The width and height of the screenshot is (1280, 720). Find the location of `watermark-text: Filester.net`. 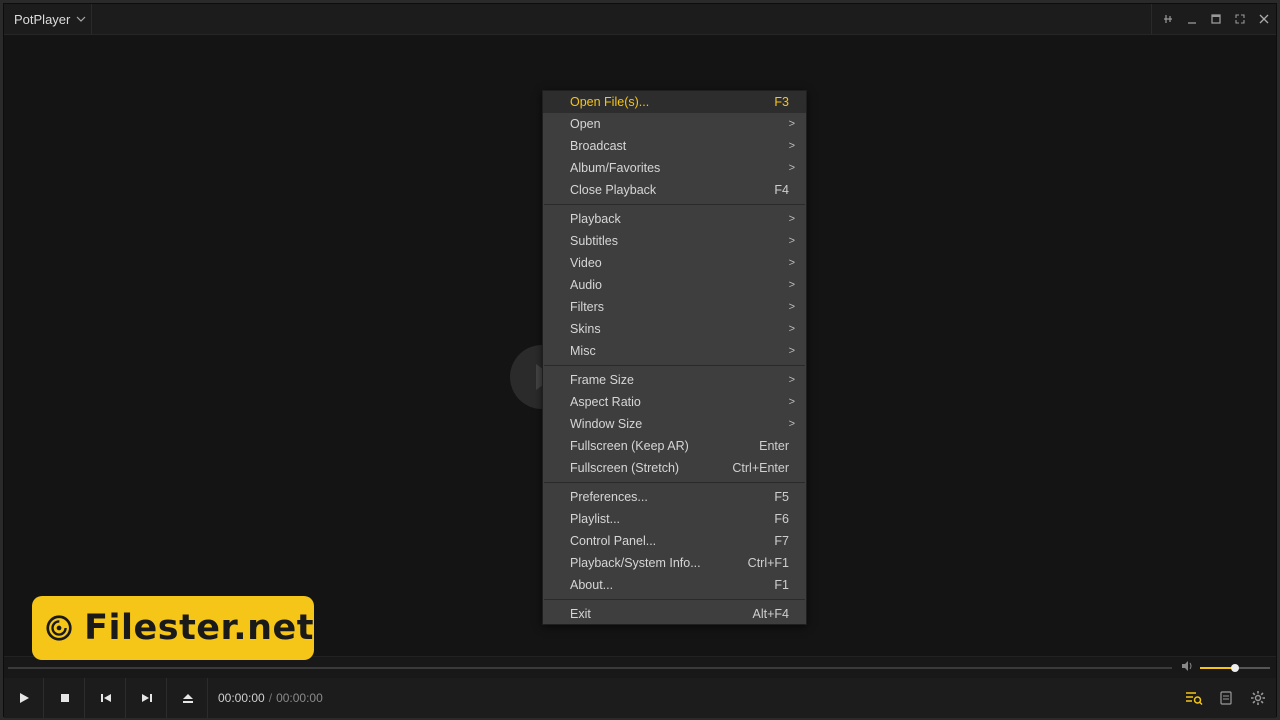

watermark-text: Filester.net is located at coordinates (199, 628).